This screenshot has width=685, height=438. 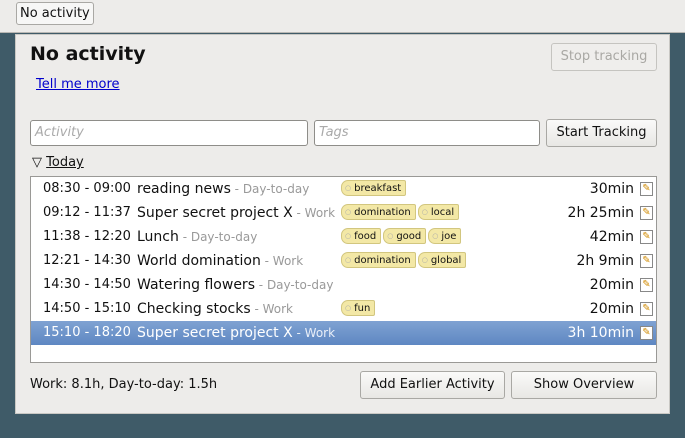 I want to click on fact-name: Lunch, so click(x=158, y=237).